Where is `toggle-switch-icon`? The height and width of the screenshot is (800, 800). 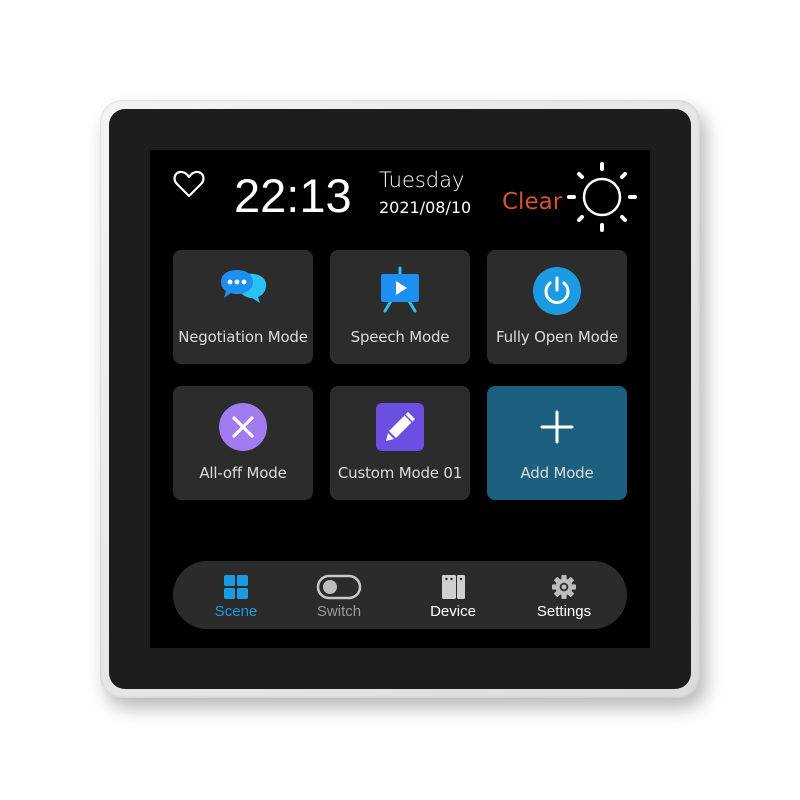 toggle-switch-icon is located at coordinates (339, 587).